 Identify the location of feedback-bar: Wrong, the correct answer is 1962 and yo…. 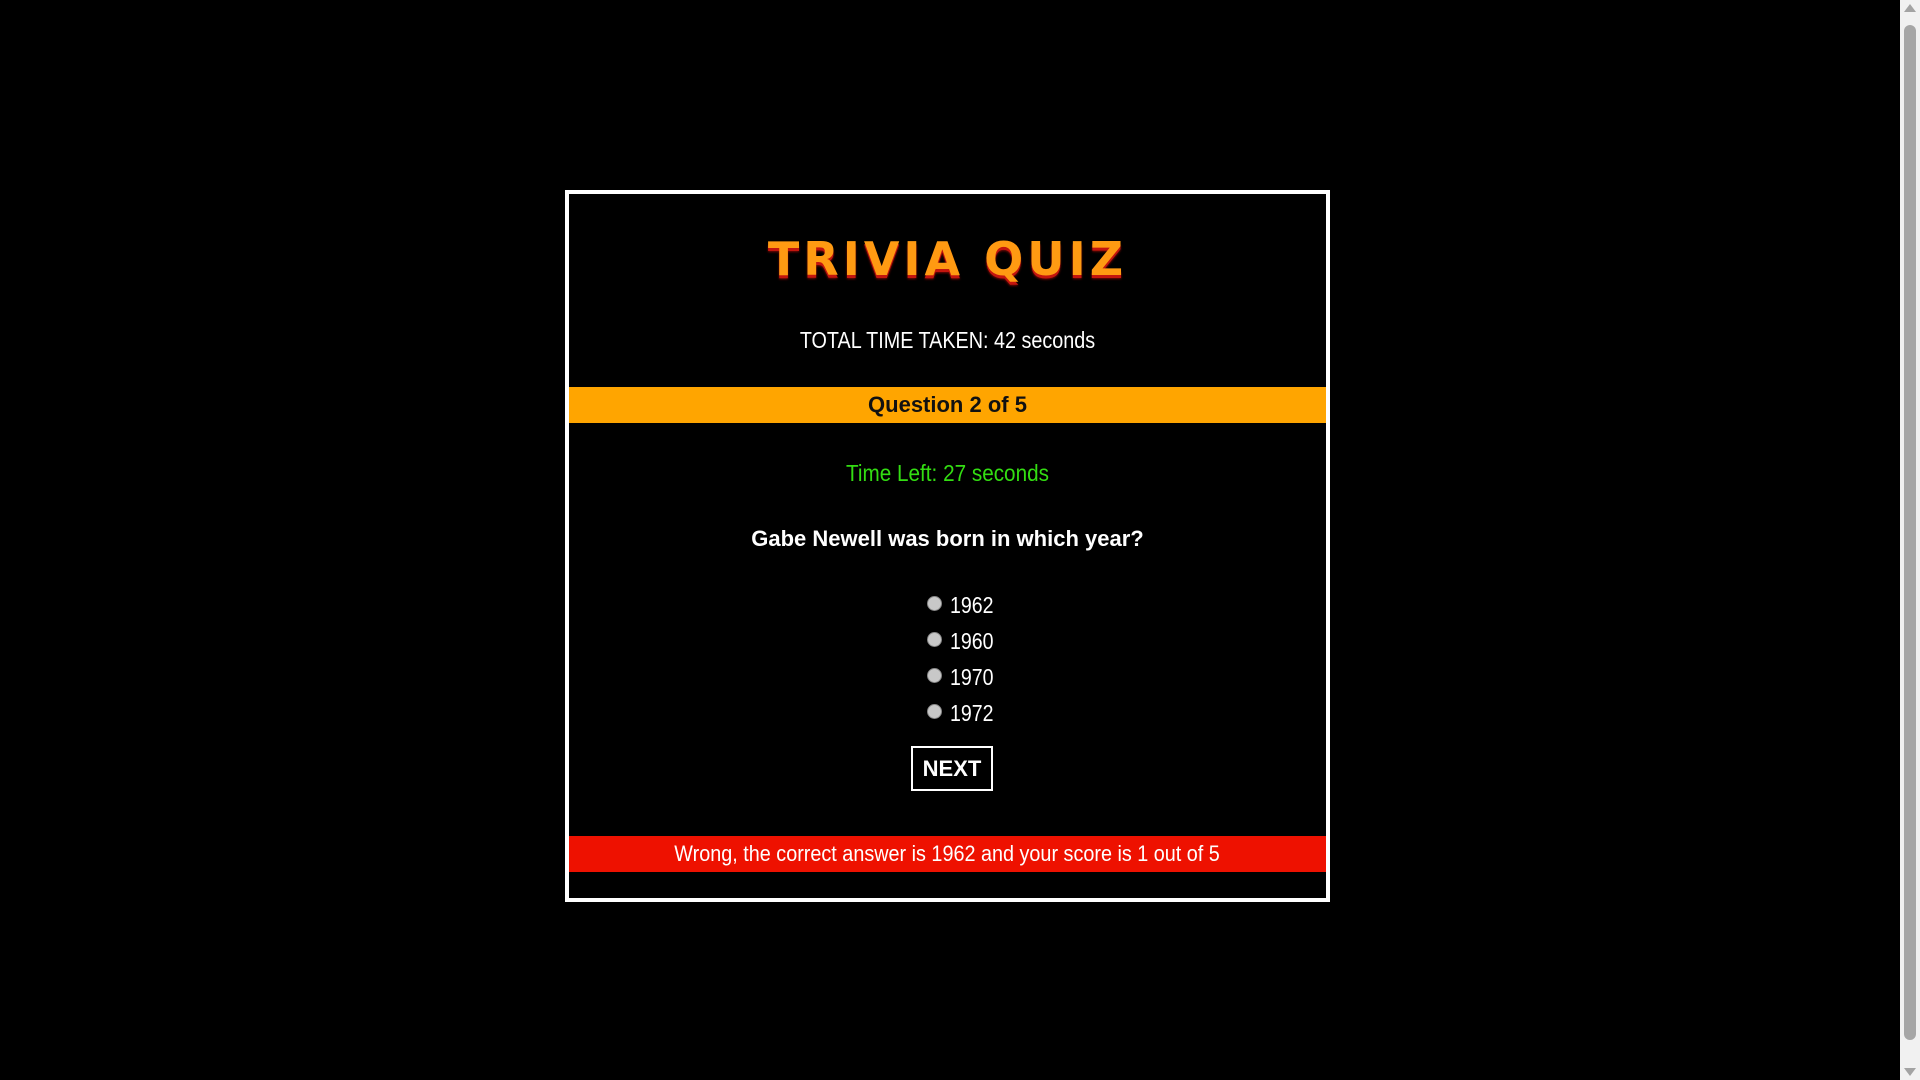
(947, 854).